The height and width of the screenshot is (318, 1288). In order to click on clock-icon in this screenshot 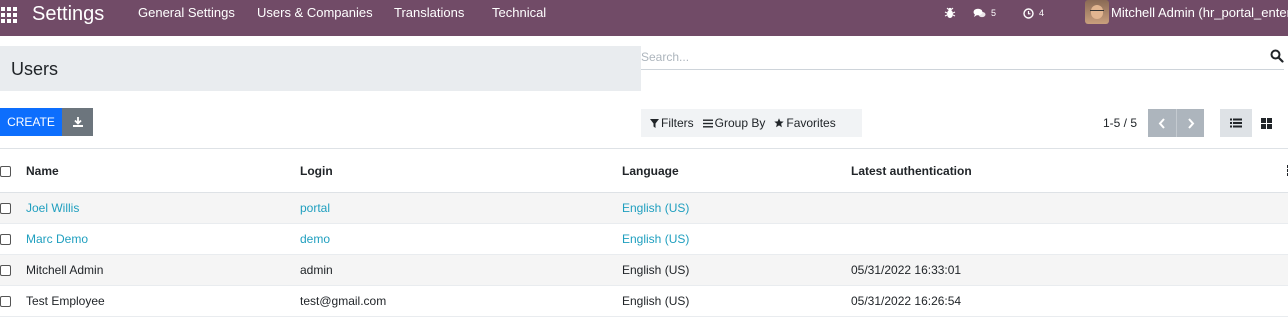, I will do `click(1028, 13)`.